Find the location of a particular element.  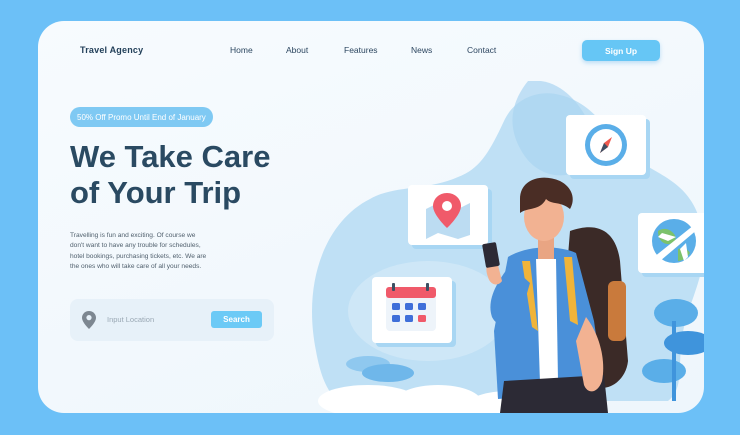

calendar-icon is located at coordinates (414, 312).